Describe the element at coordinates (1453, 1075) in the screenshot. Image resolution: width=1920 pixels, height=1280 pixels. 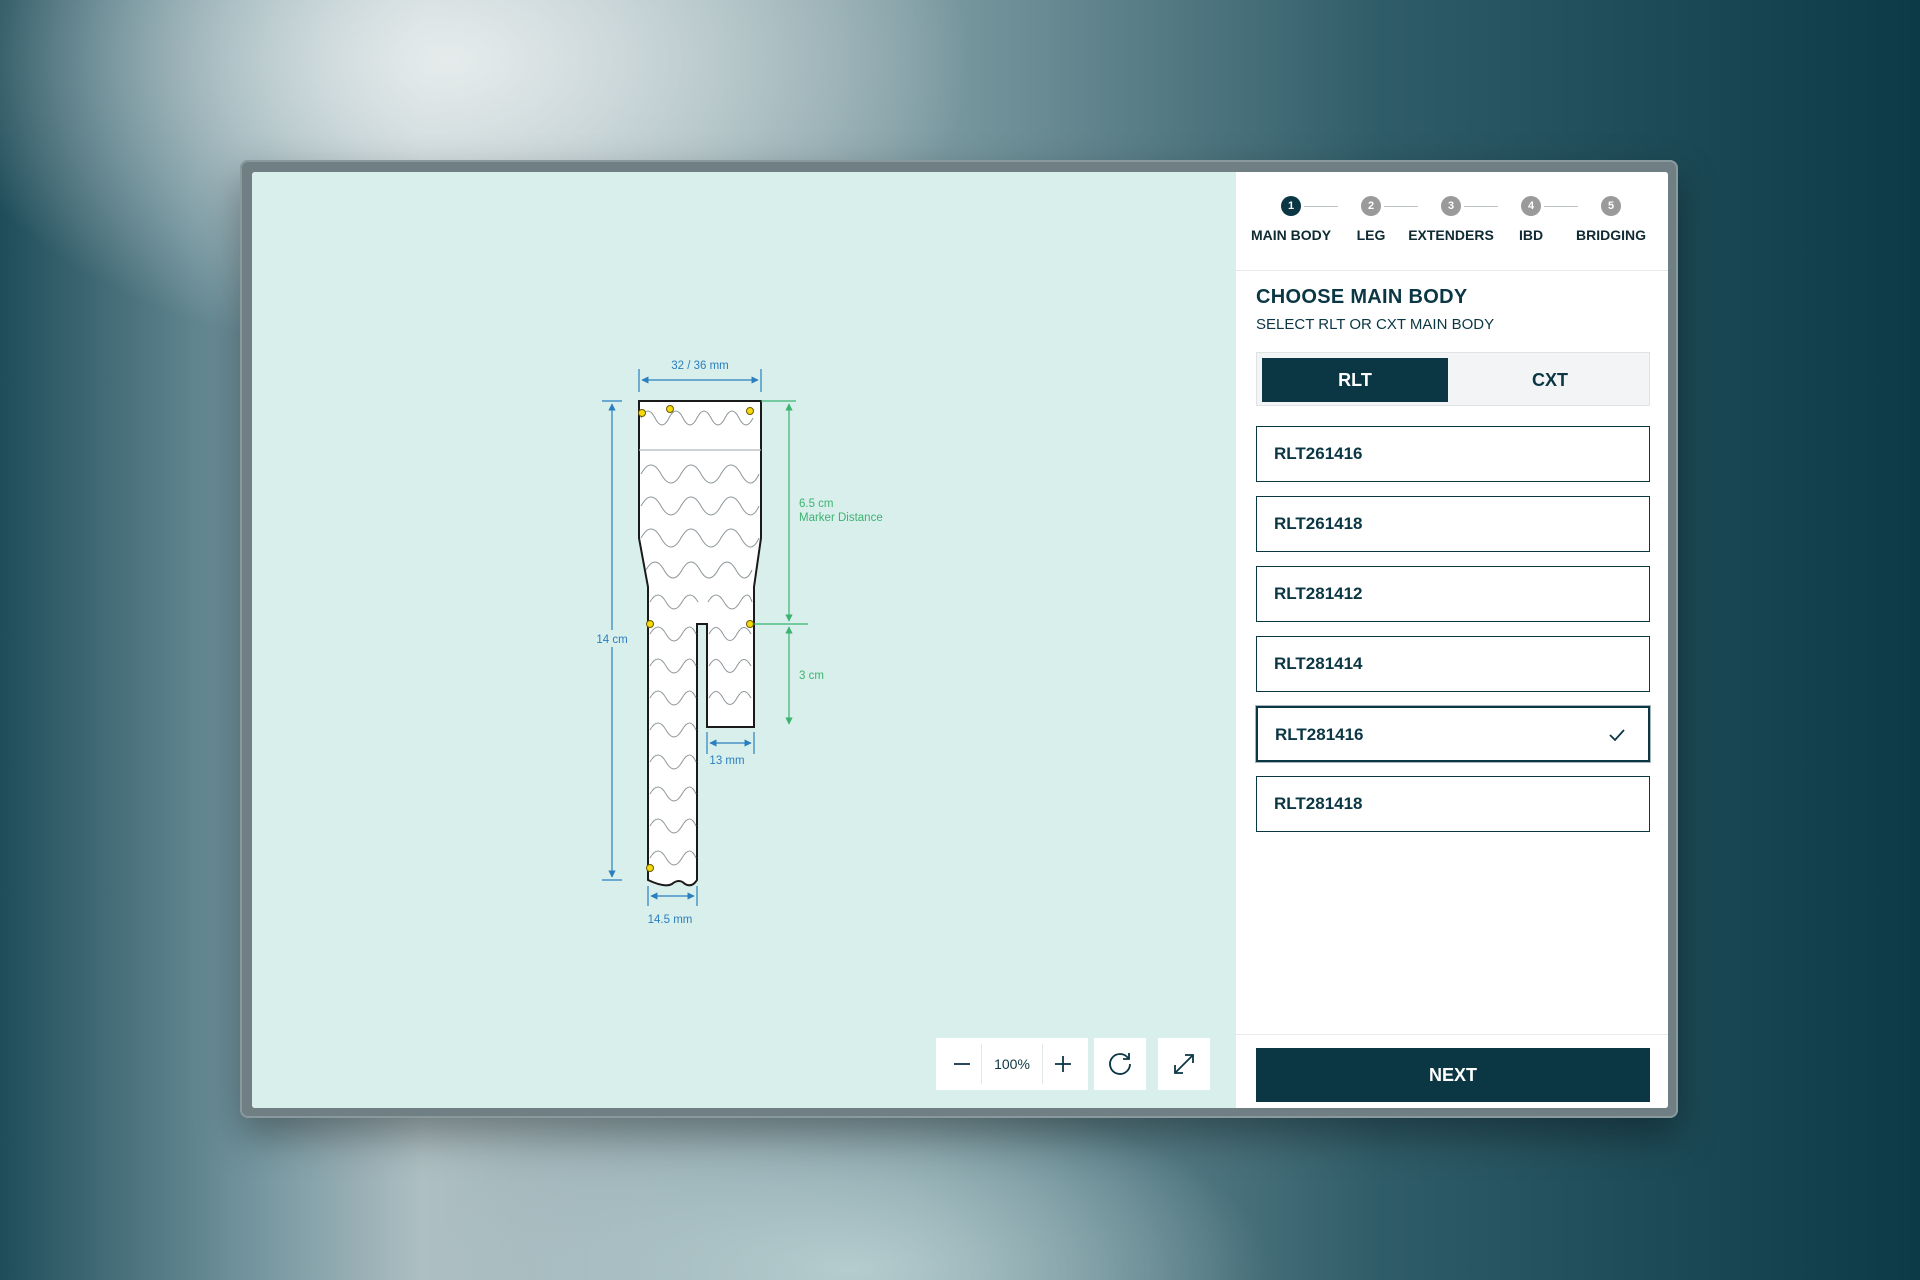
I see `next-button: NEXT` at that location.